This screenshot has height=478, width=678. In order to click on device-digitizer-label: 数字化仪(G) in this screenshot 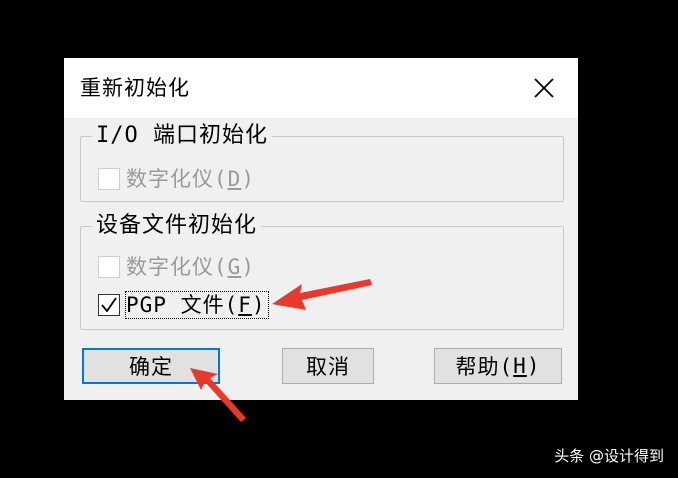, I will do `click(190, 267)`.